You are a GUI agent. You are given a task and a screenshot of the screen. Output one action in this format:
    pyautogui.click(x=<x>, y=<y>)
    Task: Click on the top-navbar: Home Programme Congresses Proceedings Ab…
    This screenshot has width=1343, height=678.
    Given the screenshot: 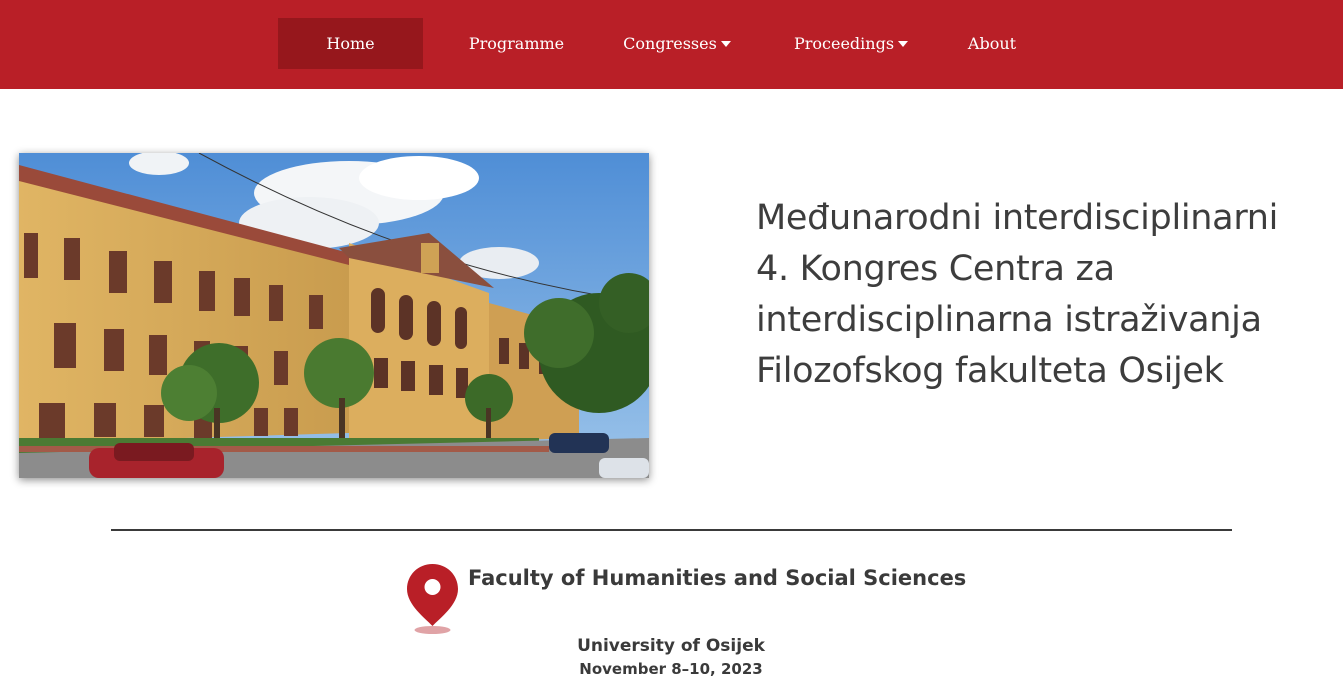 What is the action you would take?
    pyautogui.click(x=671, y=44)
    